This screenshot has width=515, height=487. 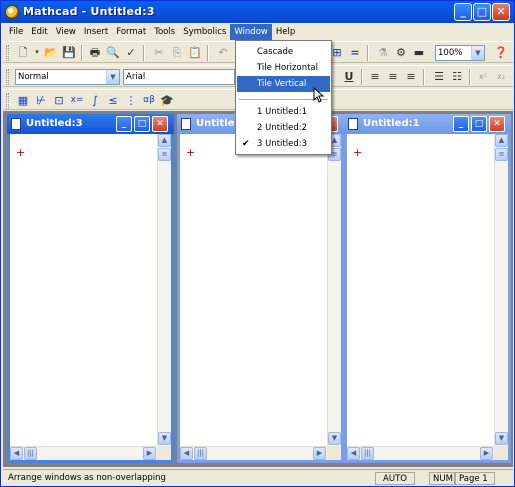 I want to click on calculator-toolbar-icon: ▦, so click(x=23, y=100).